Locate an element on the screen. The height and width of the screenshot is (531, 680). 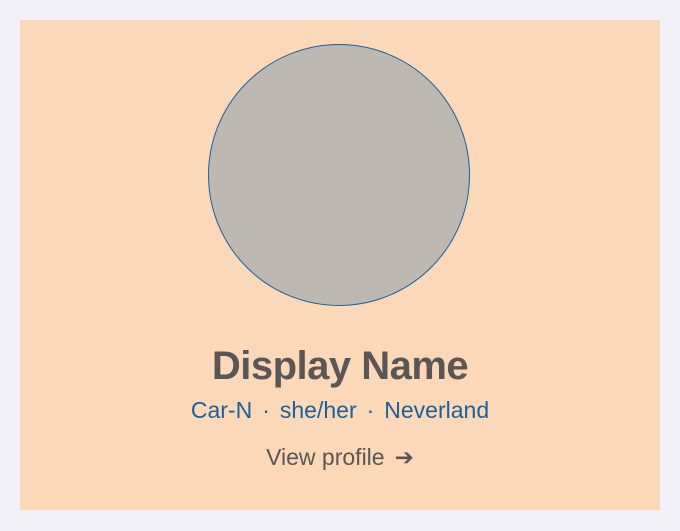
arrow-right-icon: ➔ is located at coordinates (404, 457).